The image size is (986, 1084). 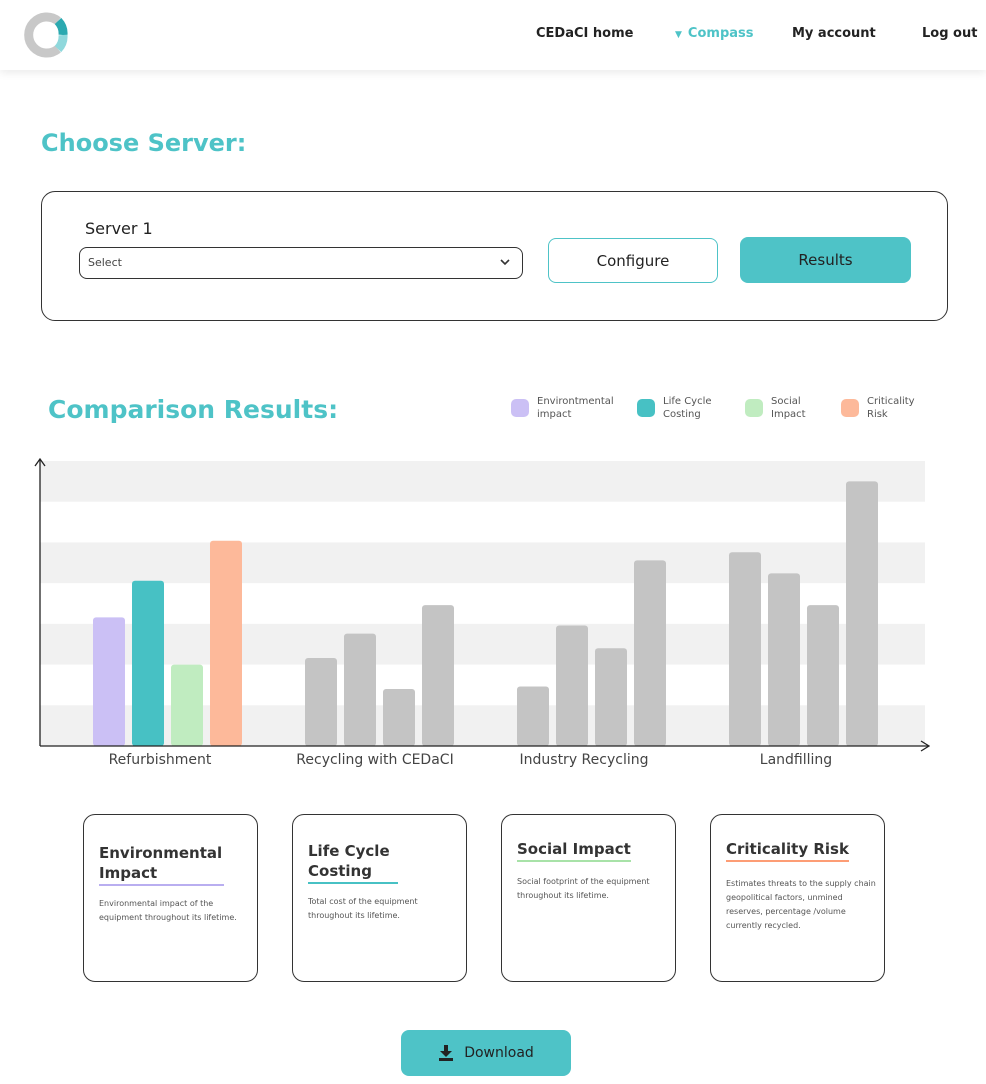 What do you see at coordinates (45, 35) in the screenshot?
I see `cedaci-logo-icon` at bounding box center [45, 35].